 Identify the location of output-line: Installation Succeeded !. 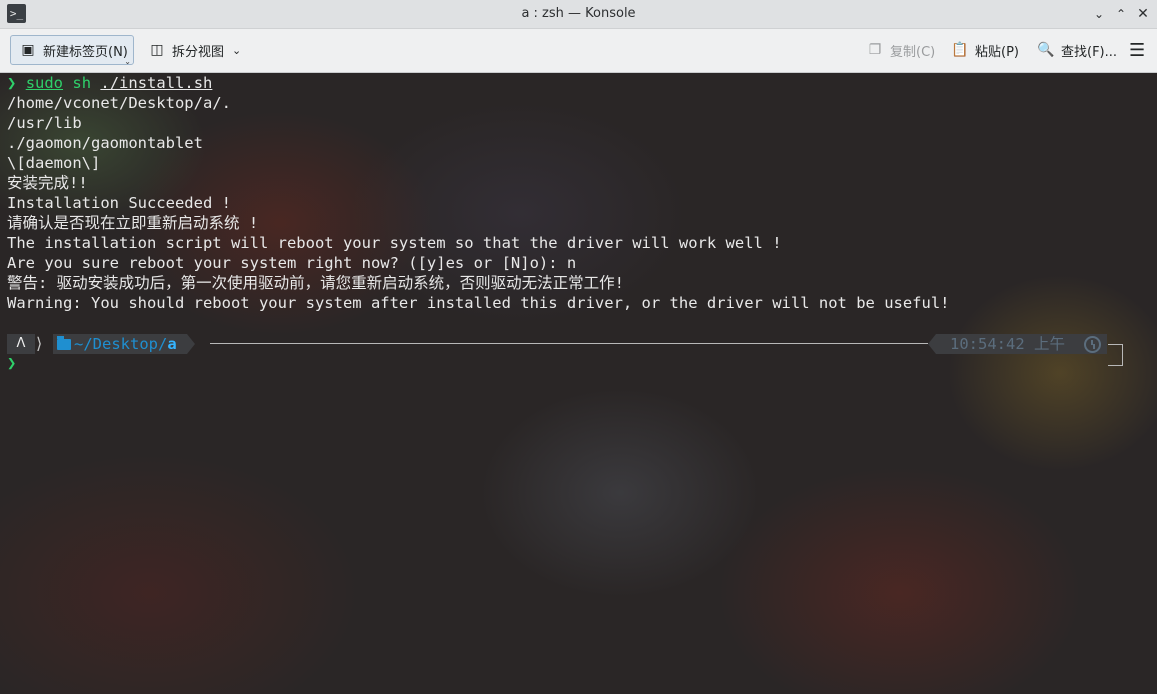
(119, 203).